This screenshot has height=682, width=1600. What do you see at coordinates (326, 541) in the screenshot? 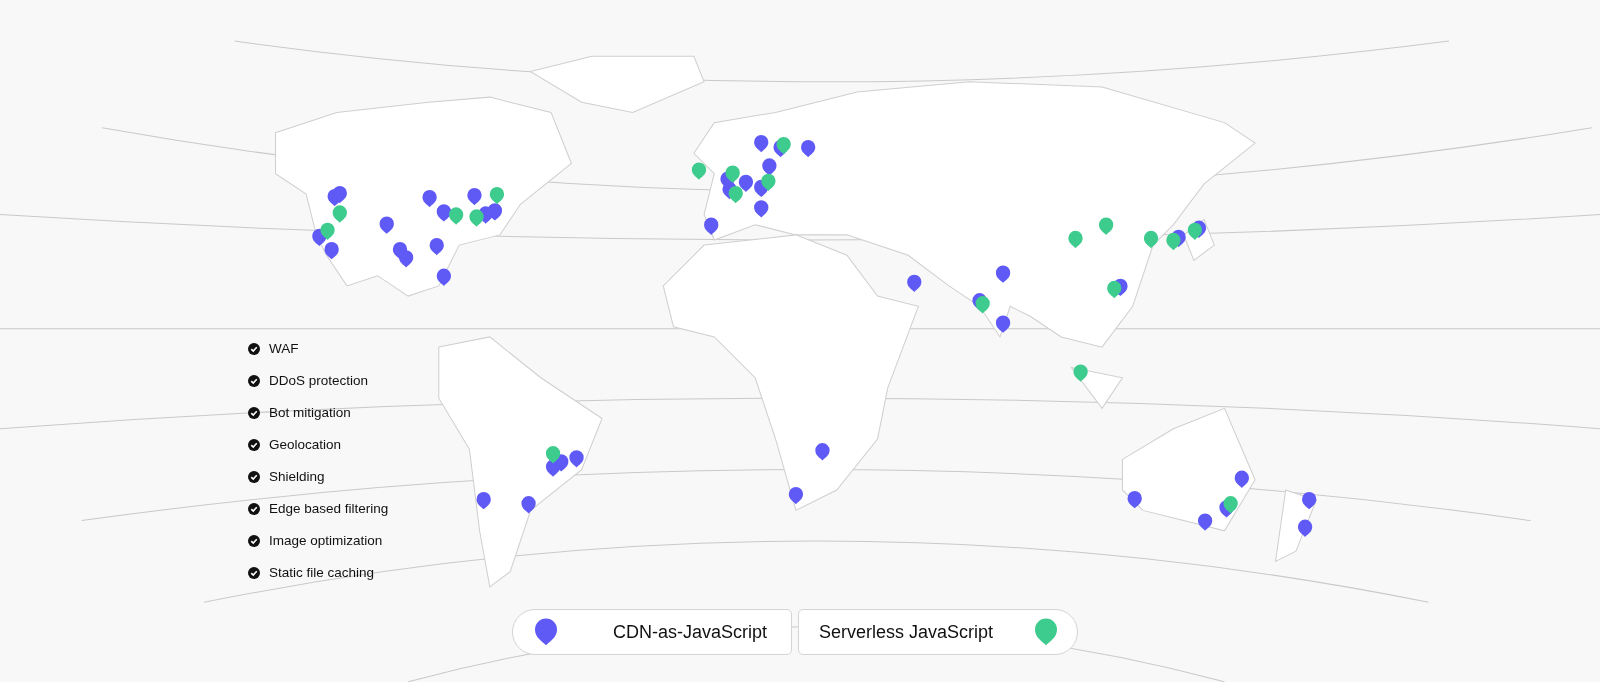
I see `feature-label: Image optimization` at bounding box center [326, 541].